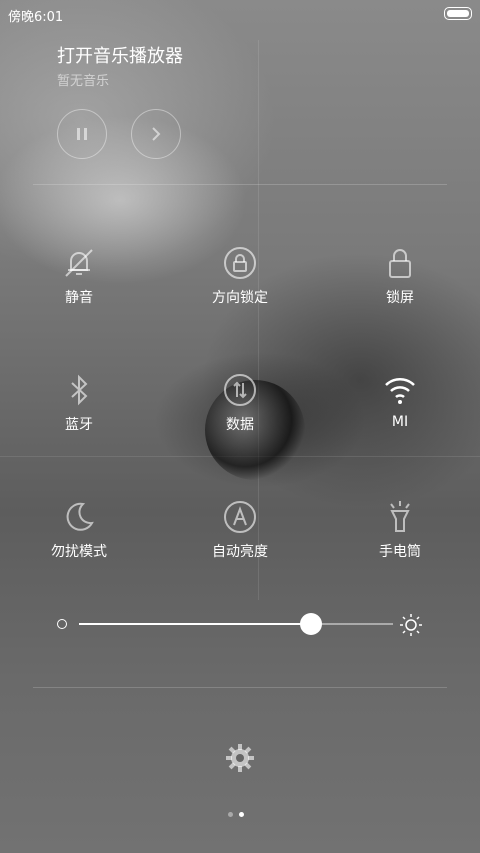 This screenshot has width=480, height=853. I want to click on slider-fill, so click(195, 624).